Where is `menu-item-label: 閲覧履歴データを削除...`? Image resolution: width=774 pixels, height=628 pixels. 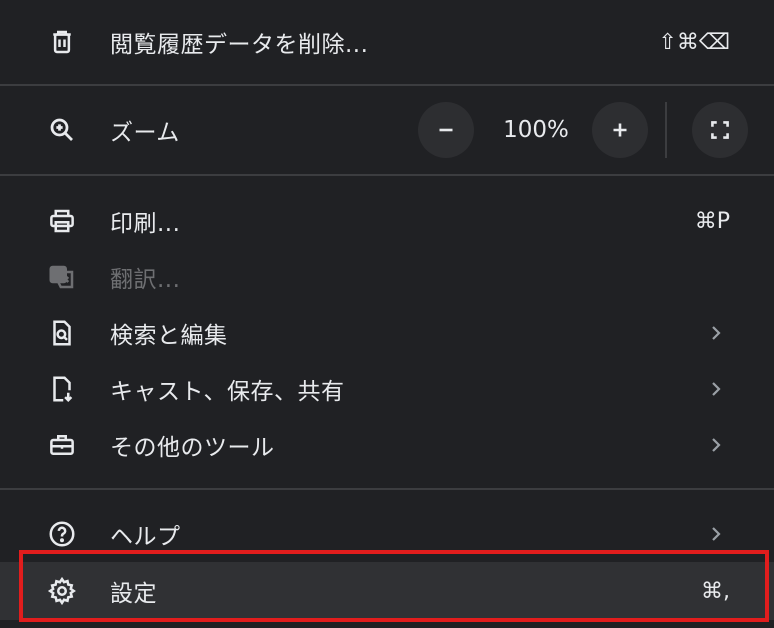
menu-item-label: 閲覧履歴データを削除... is located at coordinates (239, 45).